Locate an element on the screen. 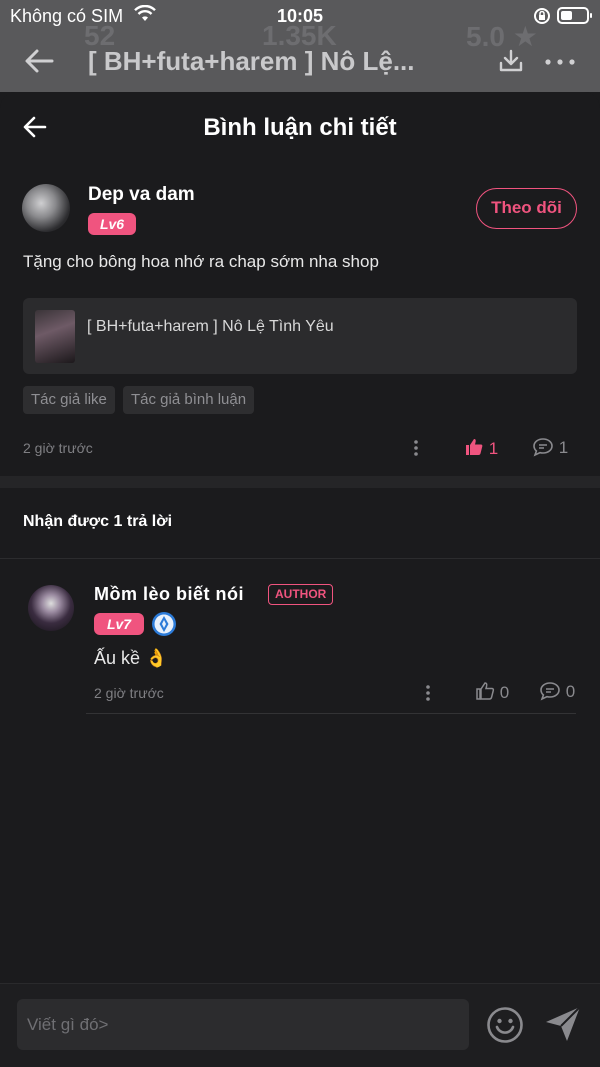  comment-input is located at coordinates (243, 1024).